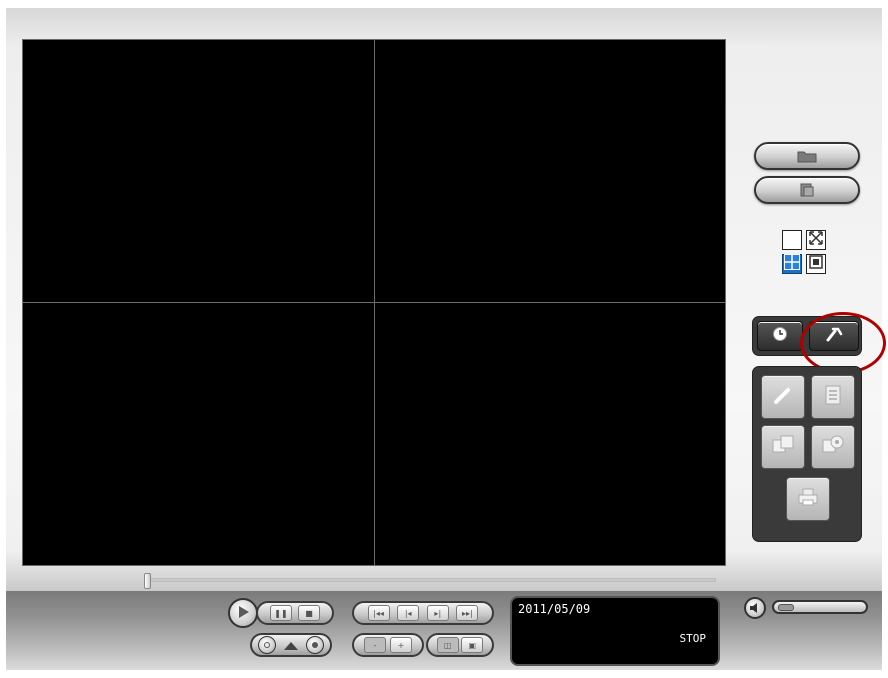 The width and height of the screenshot is (888, 678). I want to click on circle-icon, so click(267, 645).